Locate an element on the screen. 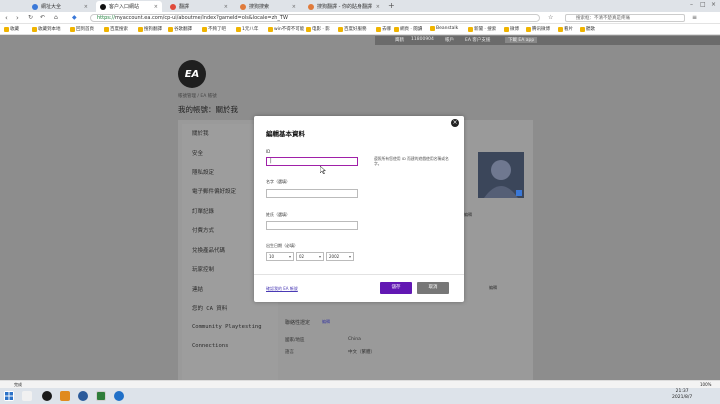 This screenshot has width=720, height=404. menu-item-email: 電子郵件偏好設定 is located at coordinates (214, 191).